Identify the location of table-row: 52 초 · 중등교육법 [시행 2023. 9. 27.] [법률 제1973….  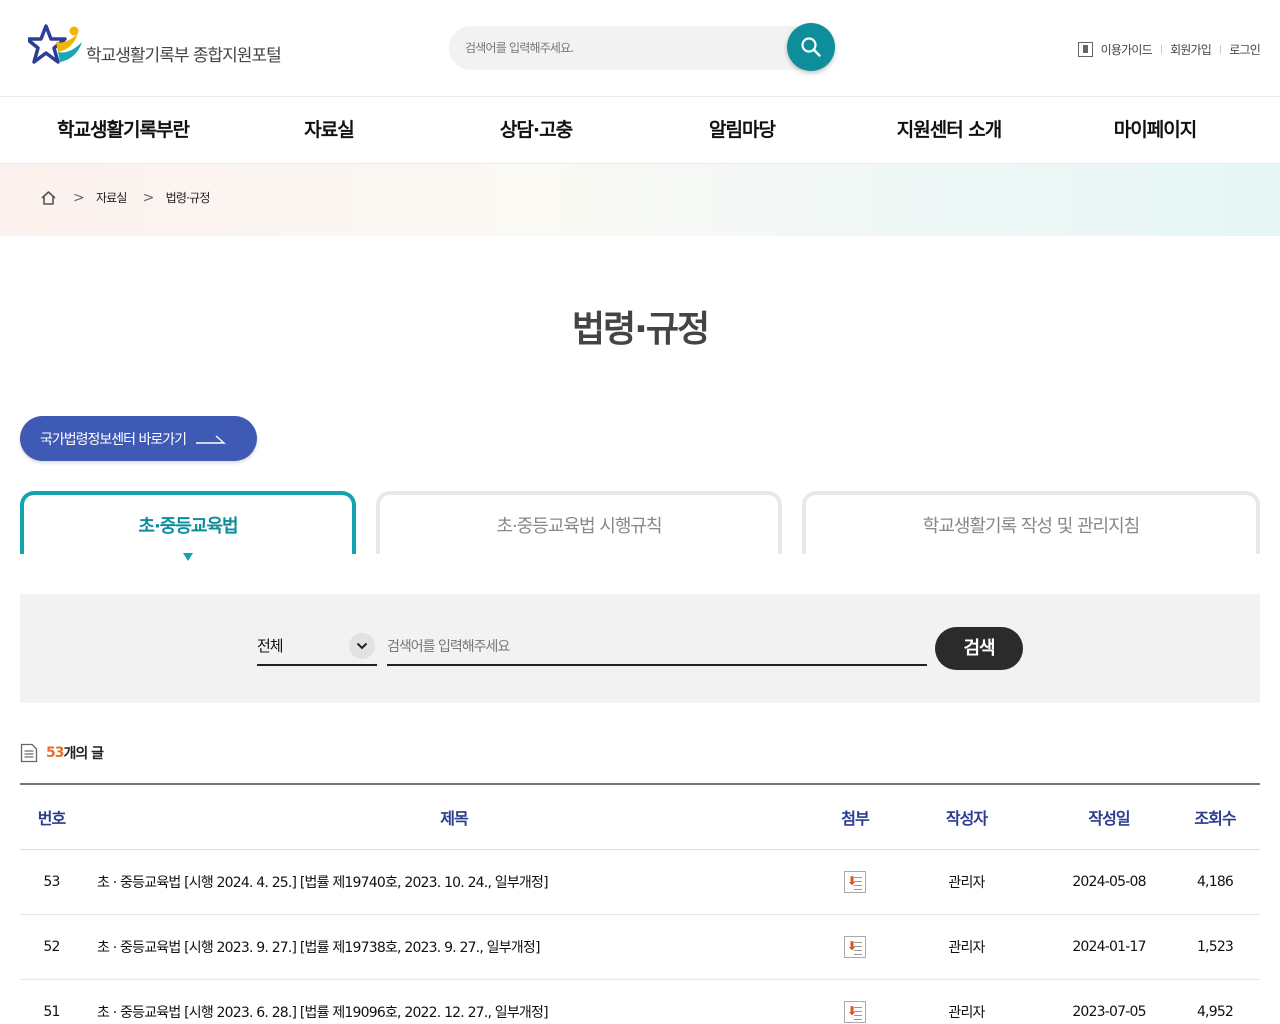
(640, 947).